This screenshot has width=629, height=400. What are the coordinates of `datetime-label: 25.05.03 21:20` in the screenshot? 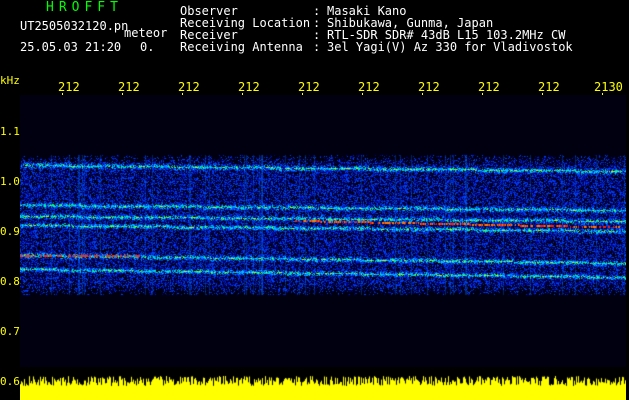 It's located at (71, 47).